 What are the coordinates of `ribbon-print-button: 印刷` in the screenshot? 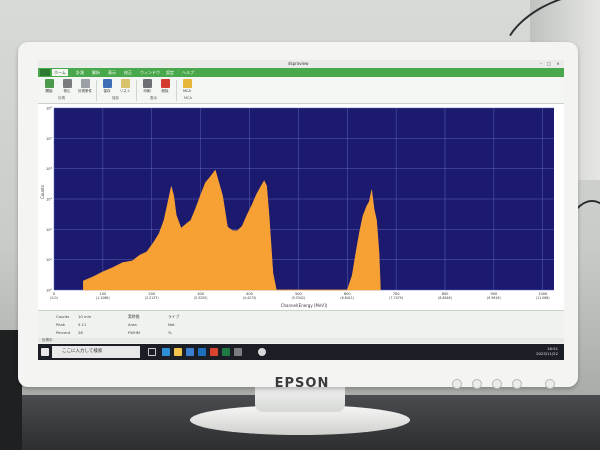 It's located at (147, 86).